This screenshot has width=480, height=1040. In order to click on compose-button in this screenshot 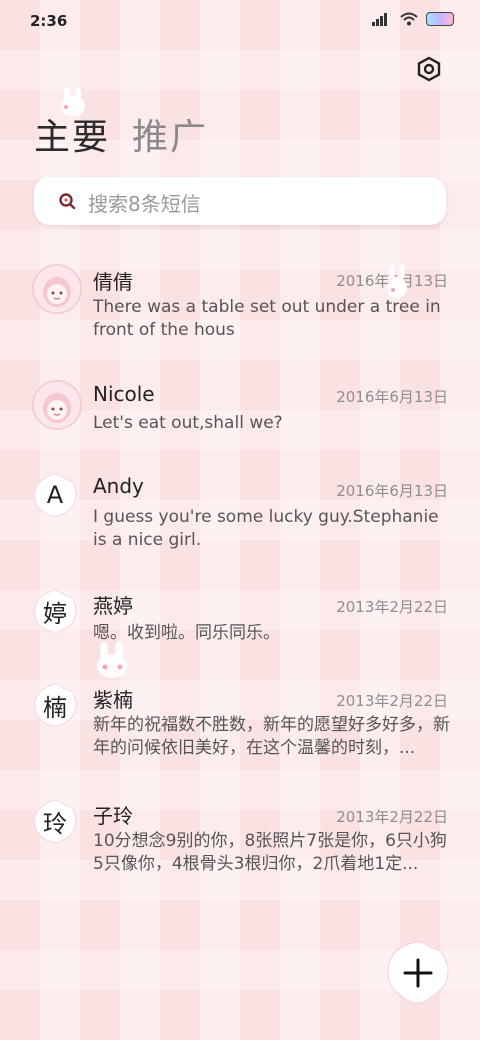, I will do `click(418, 973)`.